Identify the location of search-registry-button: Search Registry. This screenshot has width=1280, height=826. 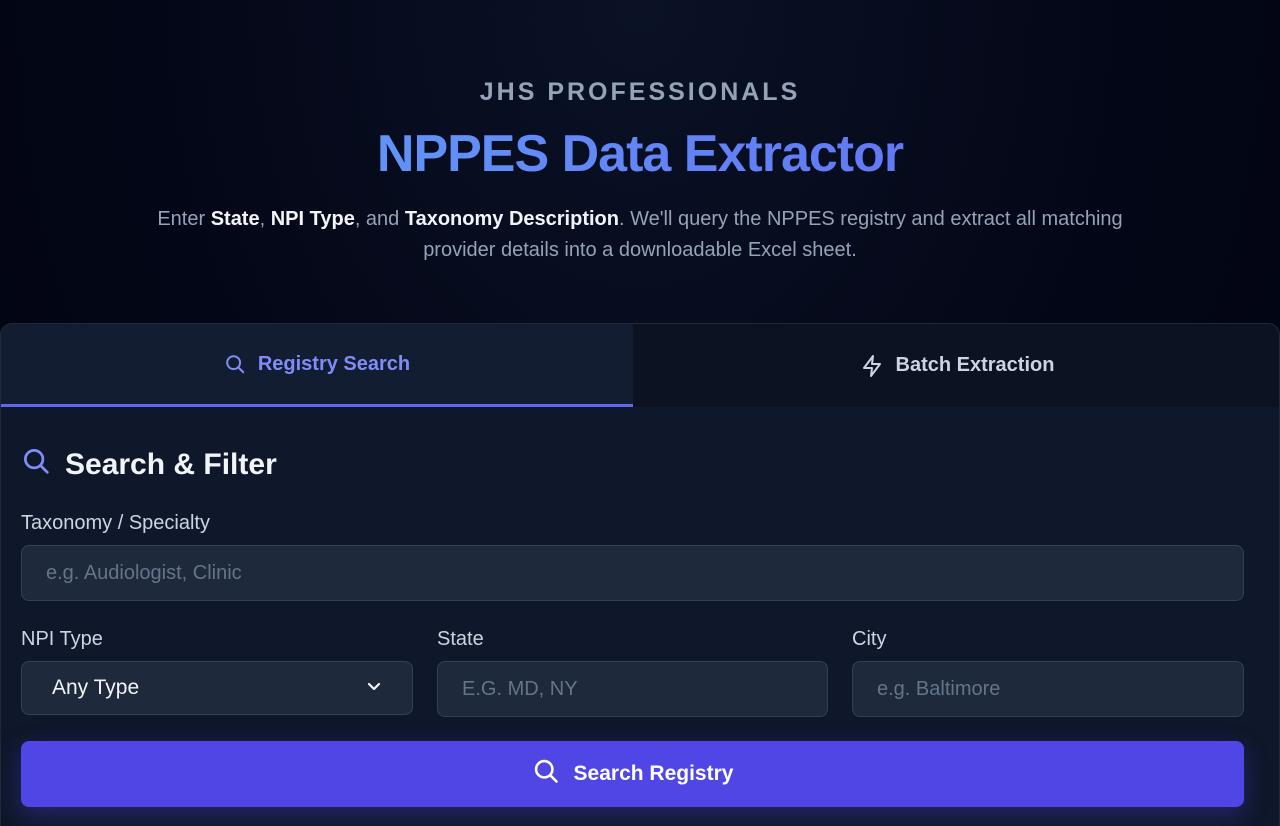
(632, 774).